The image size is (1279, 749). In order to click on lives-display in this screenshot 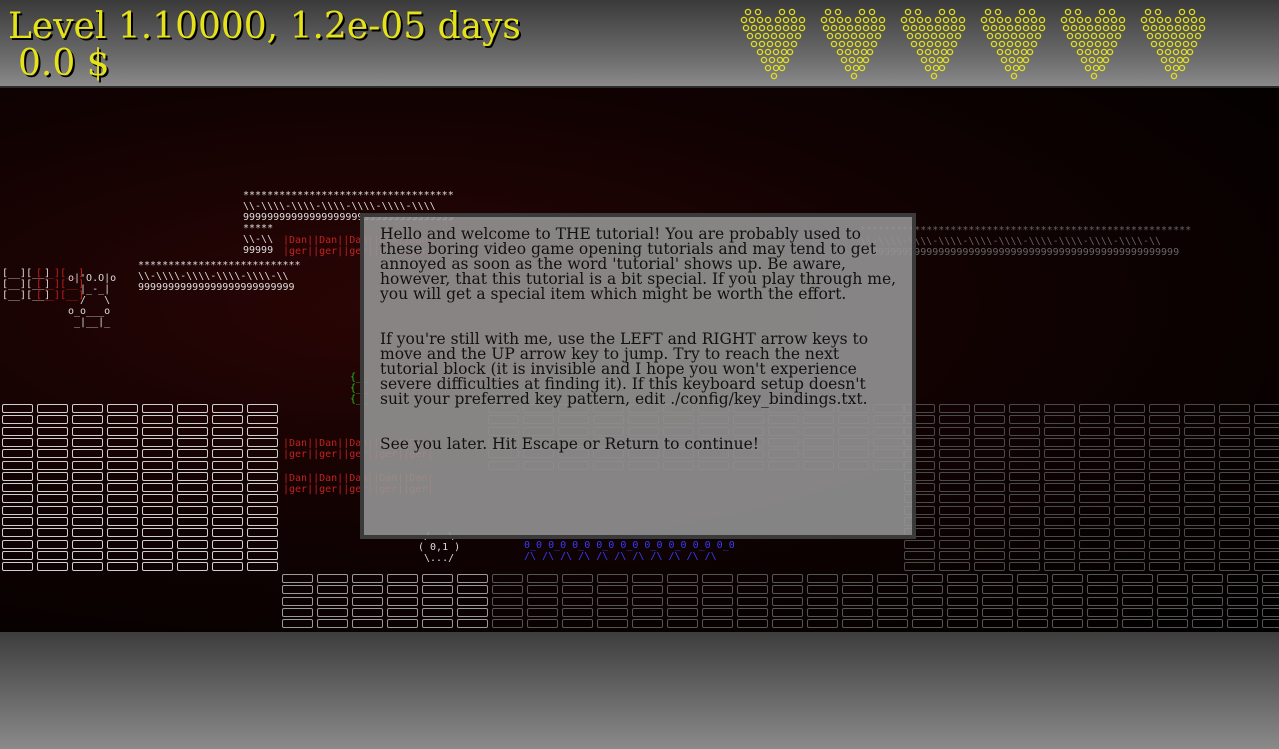, I will do `click(975, 45)`.